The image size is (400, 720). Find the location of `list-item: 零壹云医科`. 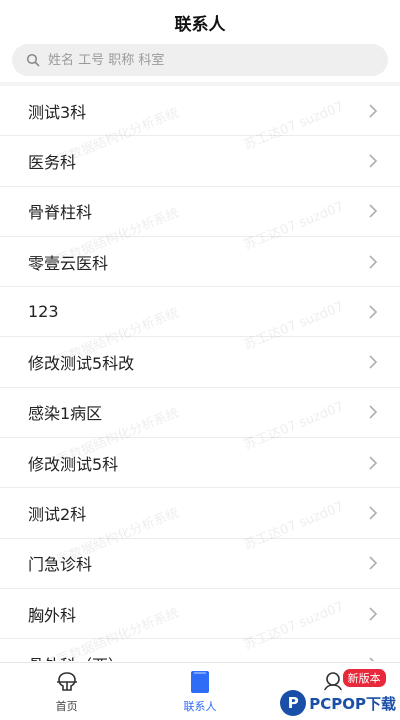

list-item: 零壹云医科 is located at coordinates (200, 262).